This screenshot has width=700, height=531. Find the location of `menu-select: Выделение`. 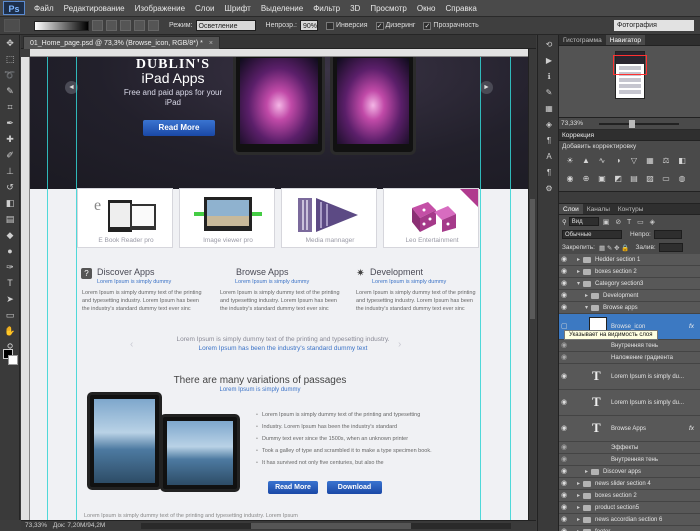

menu-select: Выделение is located at coordinates (282, 8).